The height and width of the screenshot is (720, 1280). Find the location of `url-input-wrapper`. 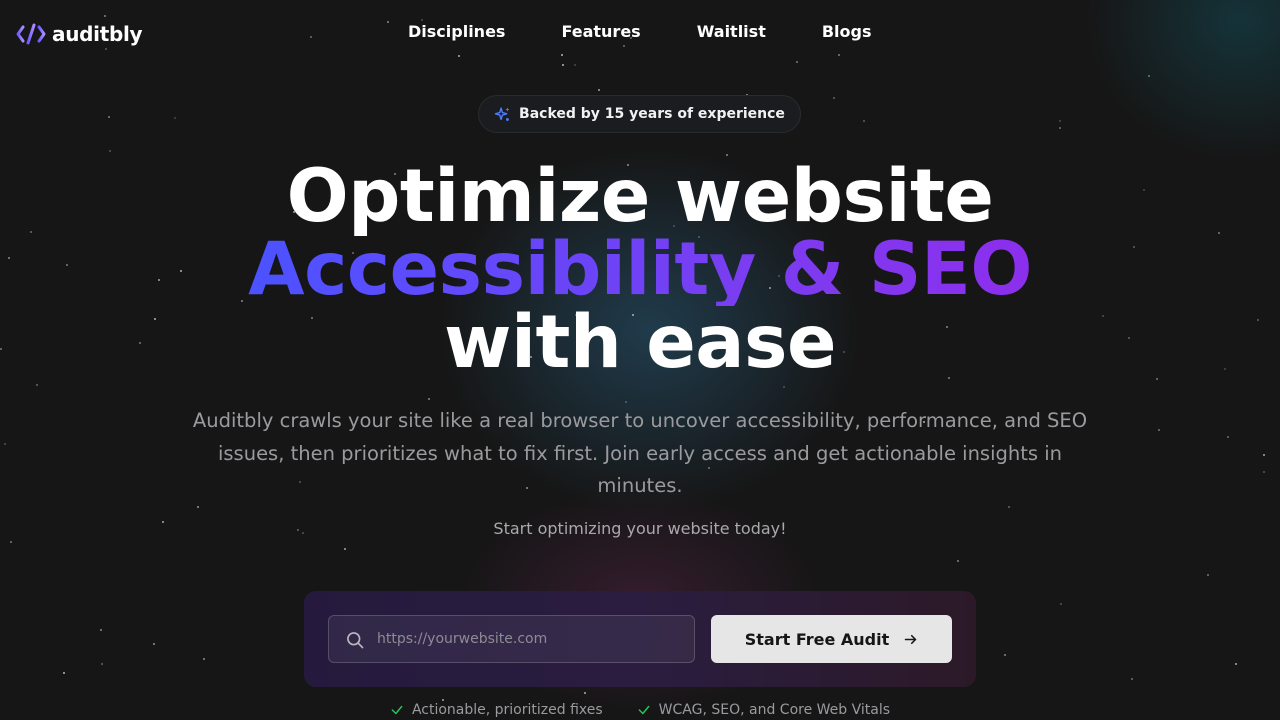

url-input-wrapper is located at coordinates (511, 639).